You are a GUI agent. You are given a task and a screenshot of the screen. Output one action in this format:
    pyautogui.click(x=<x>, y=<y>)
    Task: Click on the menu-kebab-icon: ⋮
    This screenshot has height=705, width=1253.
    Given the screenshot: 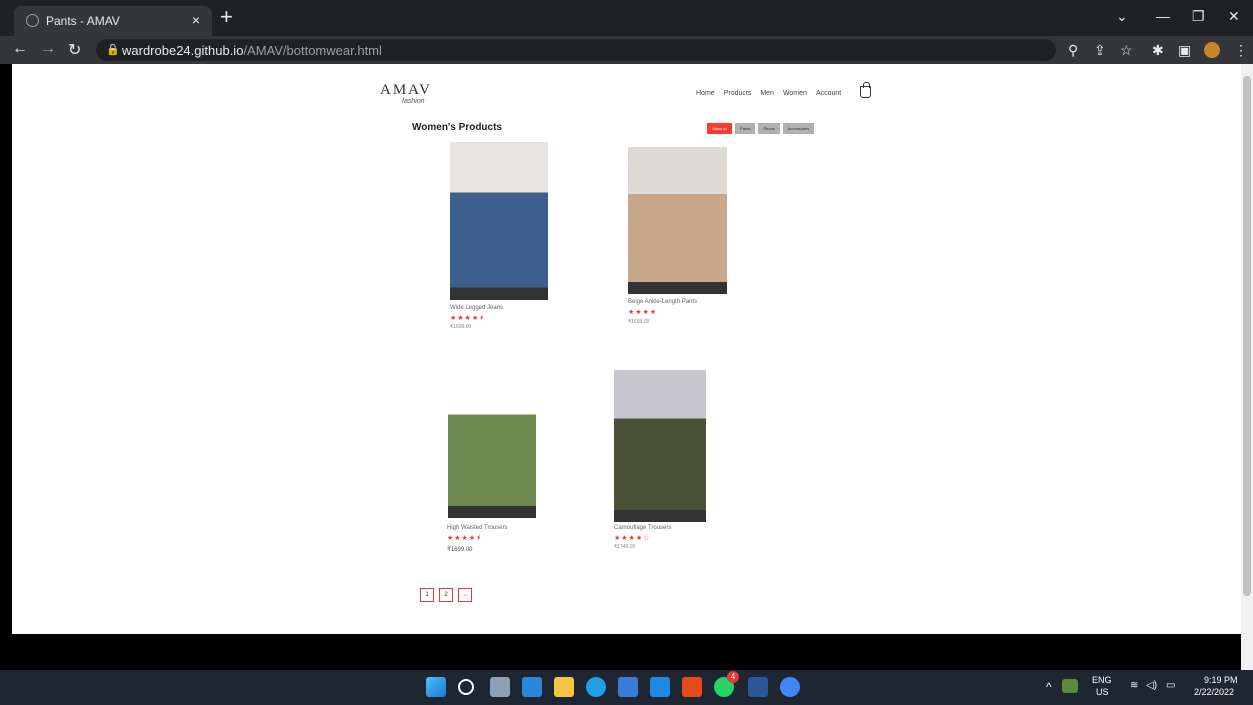 What is the action you would take?
    pyautogui.click(x=1241, y=50)
    